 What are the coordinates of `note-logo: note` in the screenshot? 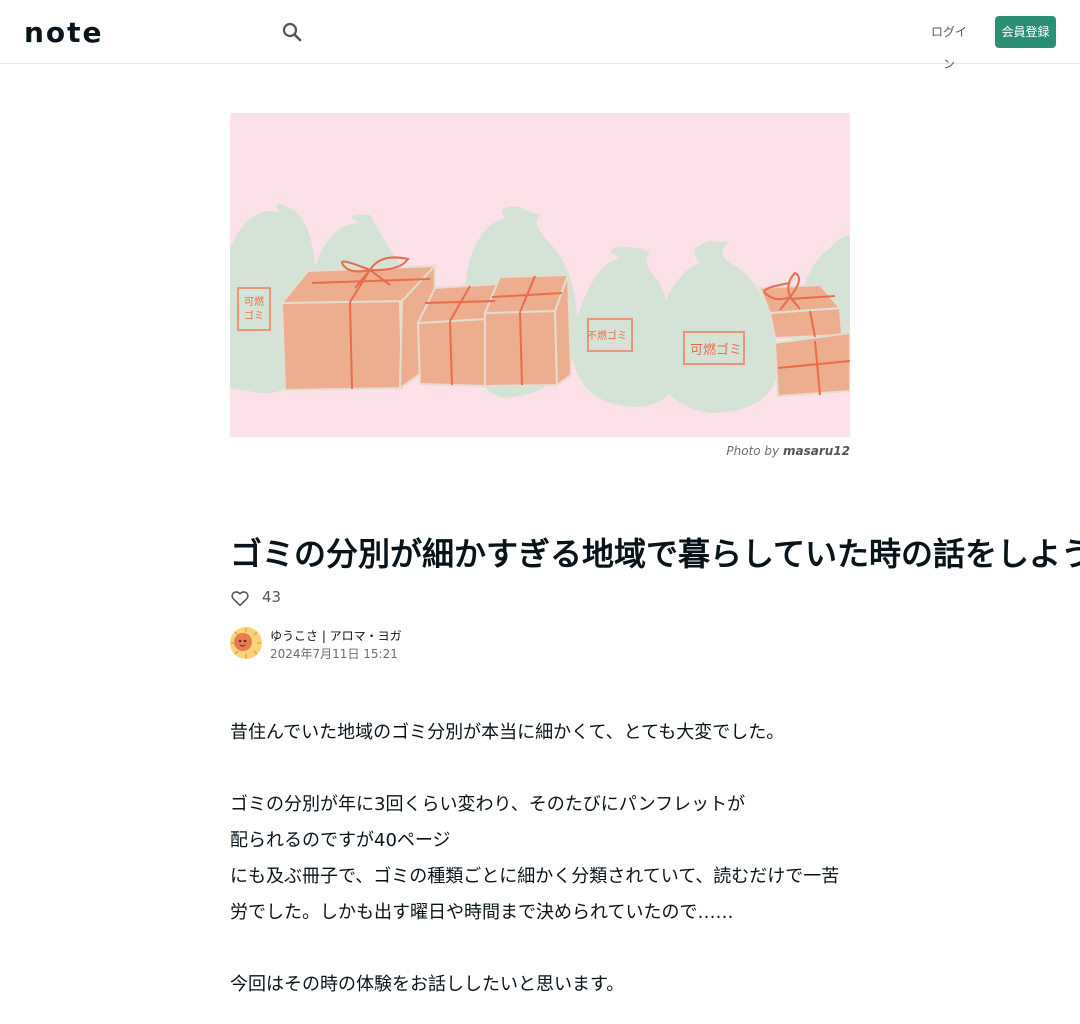 It's located at (74, 33).